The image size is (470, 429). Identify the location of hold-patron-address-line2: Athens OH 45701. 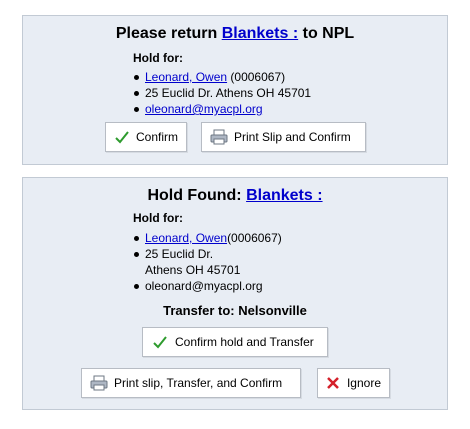
(193, 270).